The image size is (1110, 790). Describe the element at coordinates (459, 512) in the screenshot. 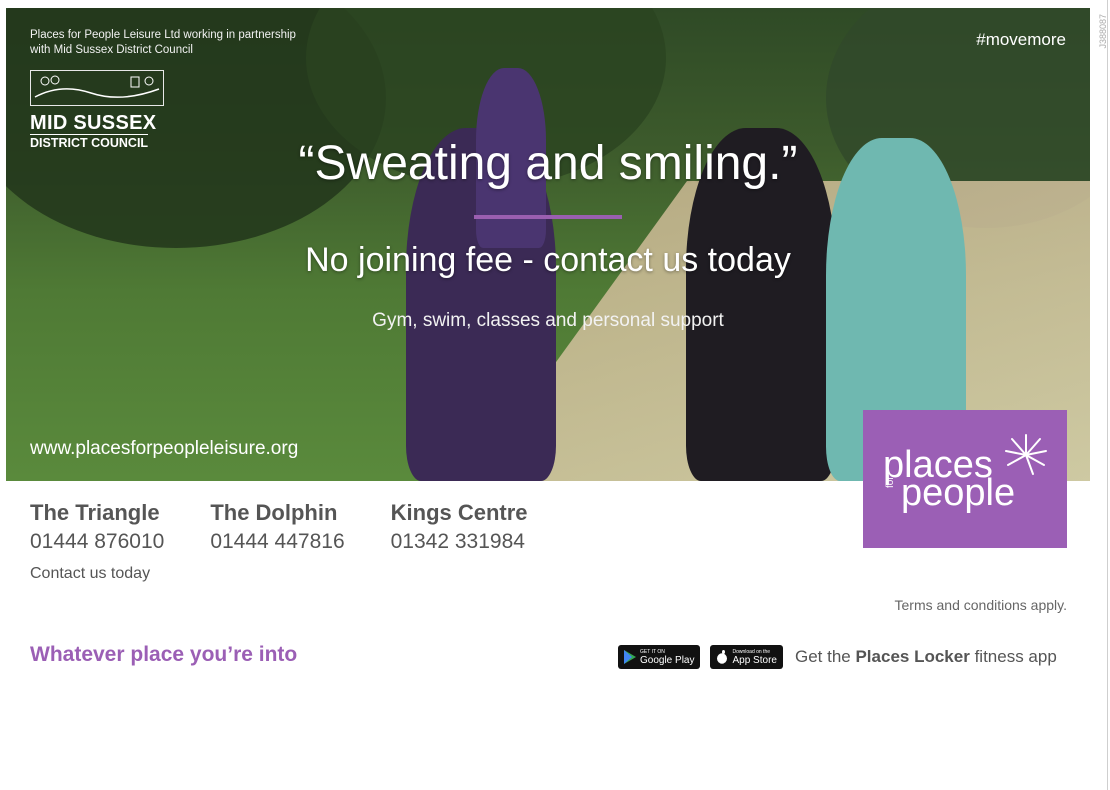

I see `venue-name: Kings Centre` at that location.